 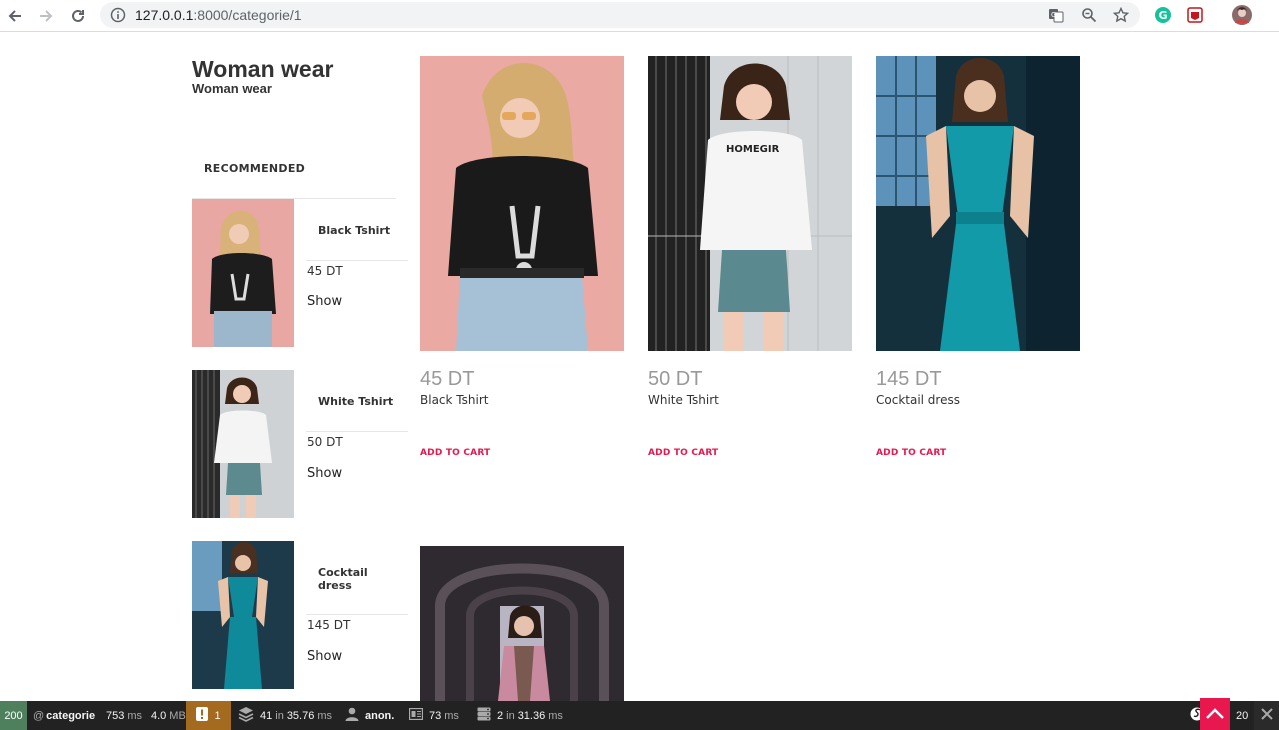 I want to click on template-icon, so click(x=416, y=715).